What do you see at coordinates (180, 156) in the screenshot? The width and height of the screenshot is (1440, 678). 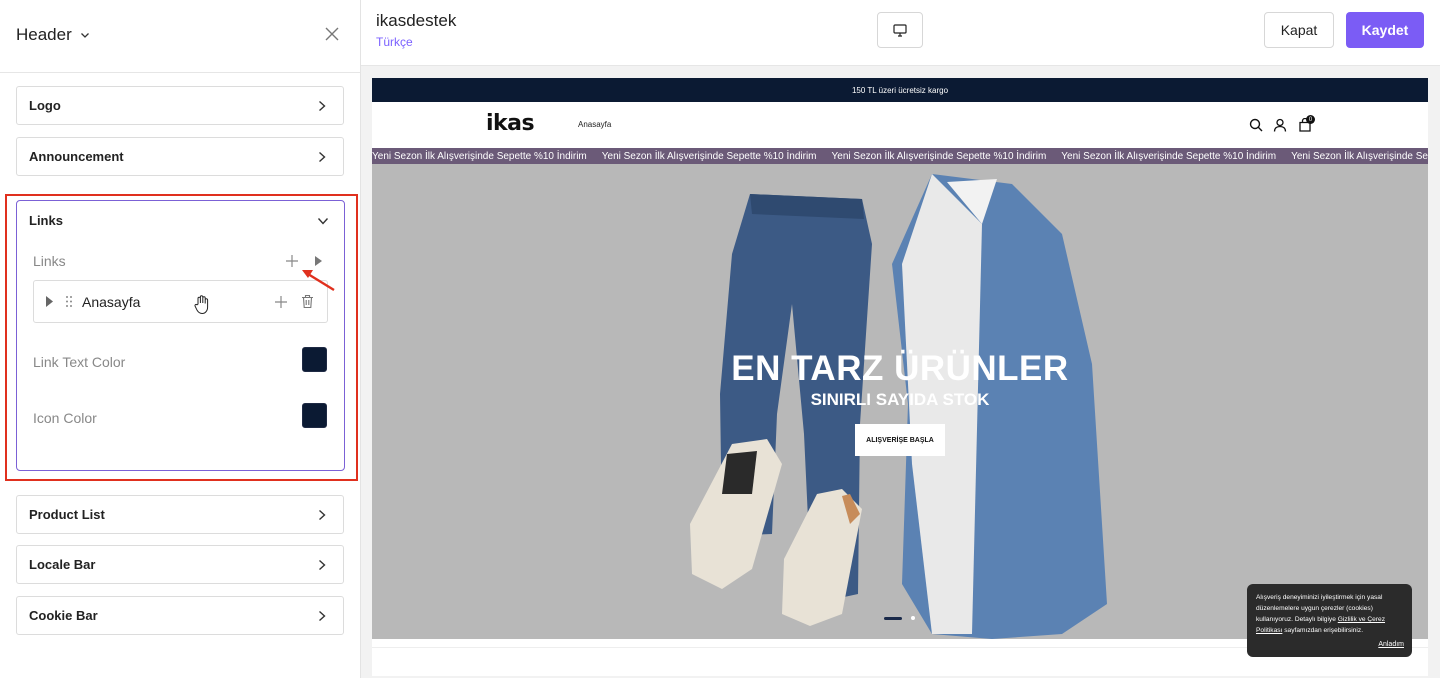 I see `section-announcement: Announcement` at bounding box center [180, 156].